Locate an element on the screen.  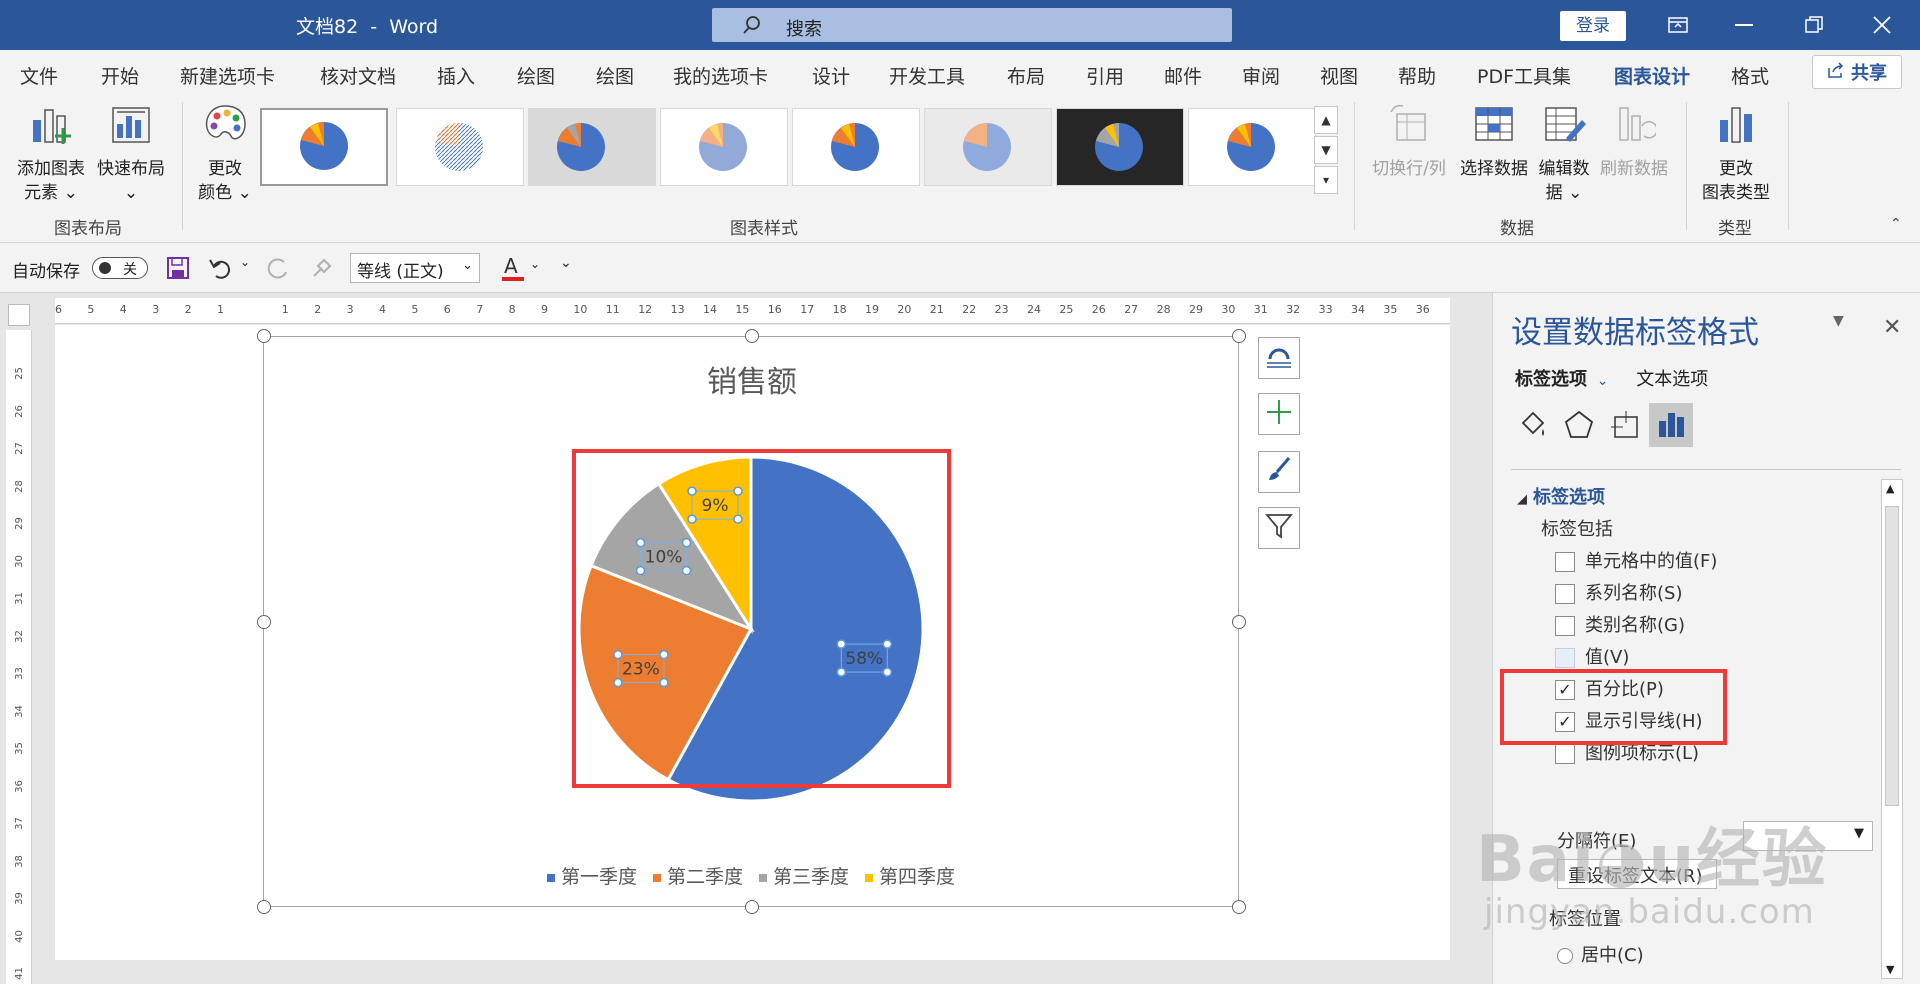
scroll-up-icon: ▲ is located at coordinates (1890, 488).